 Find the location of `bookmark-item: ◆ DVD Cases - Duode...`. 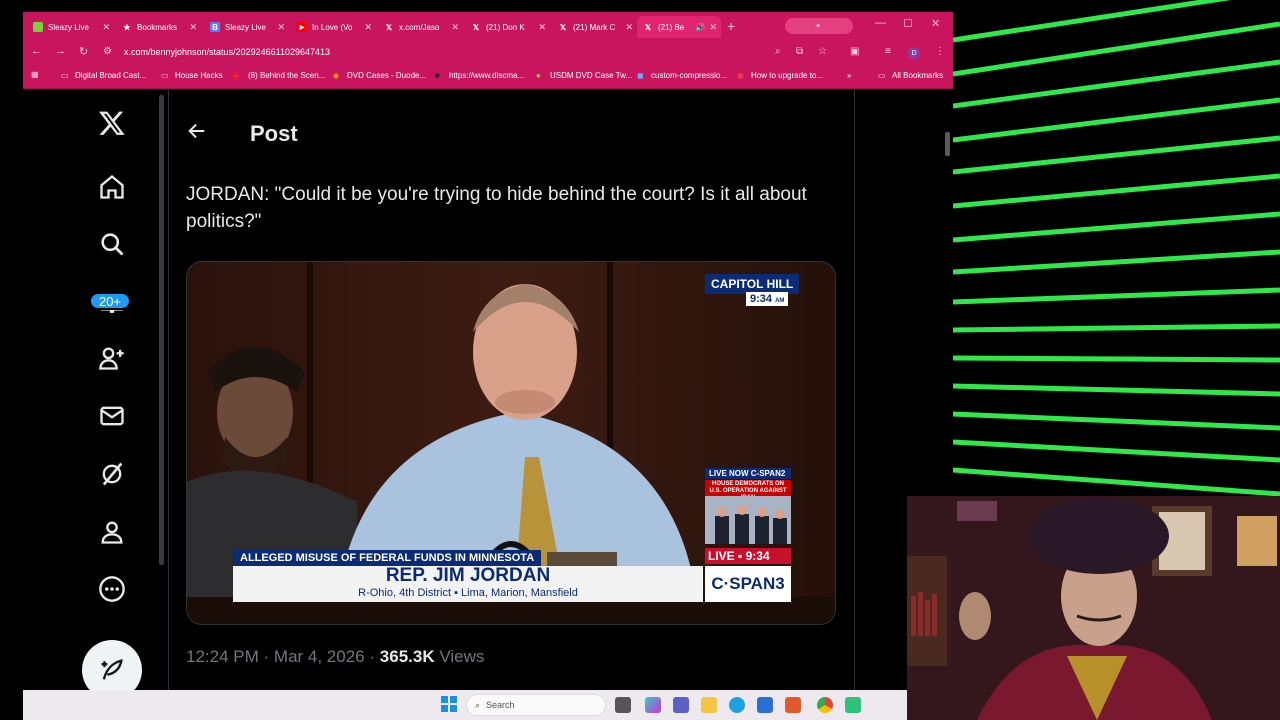

bookmark-item: ◆ DVD Cases - Duode... is located at coordinates (379, 75).